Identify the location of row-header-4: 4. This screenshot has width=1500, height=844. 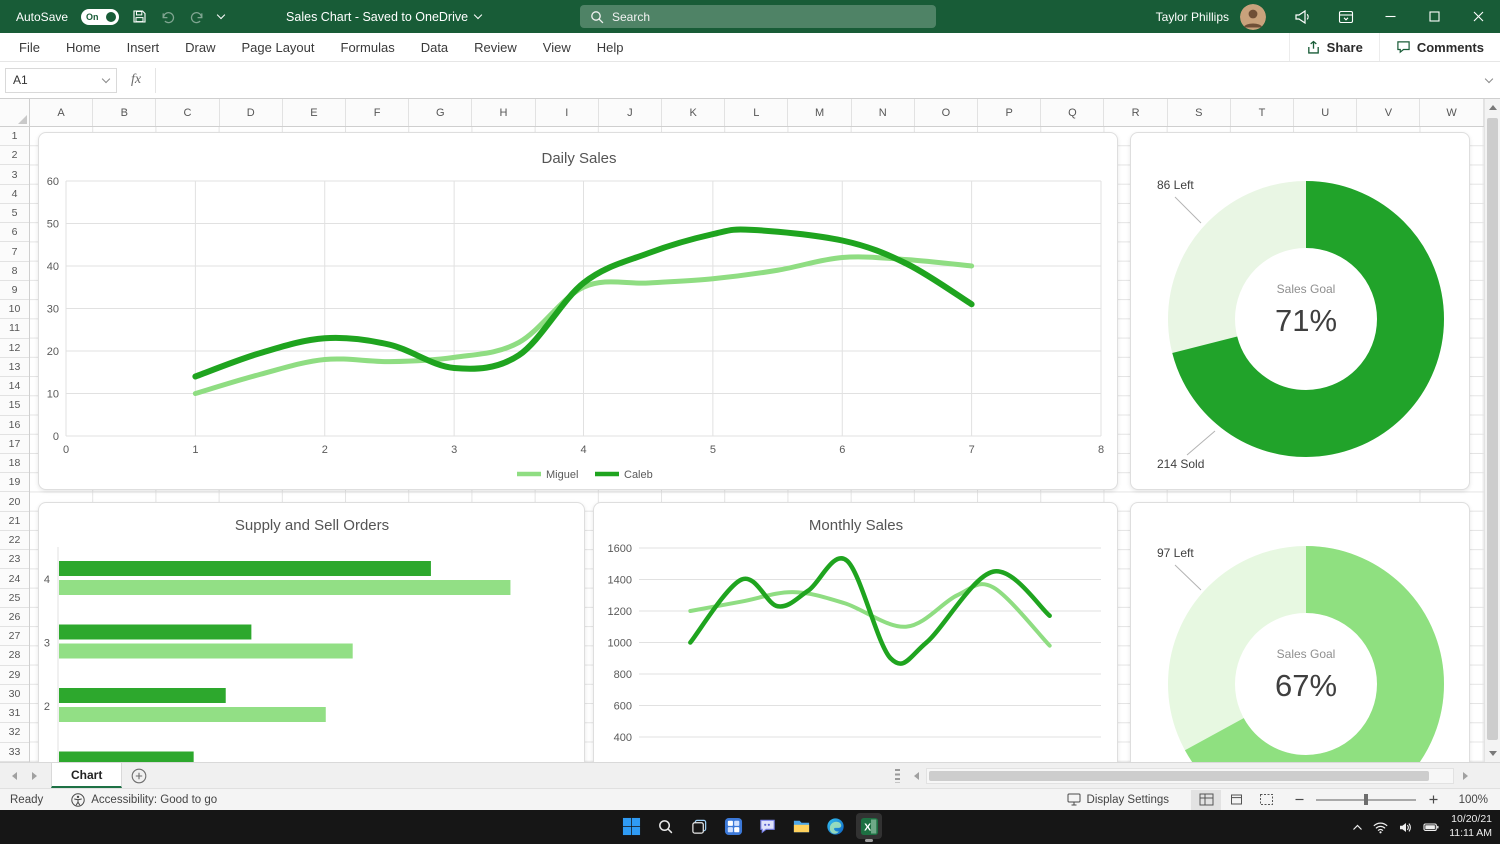
(14, 194).